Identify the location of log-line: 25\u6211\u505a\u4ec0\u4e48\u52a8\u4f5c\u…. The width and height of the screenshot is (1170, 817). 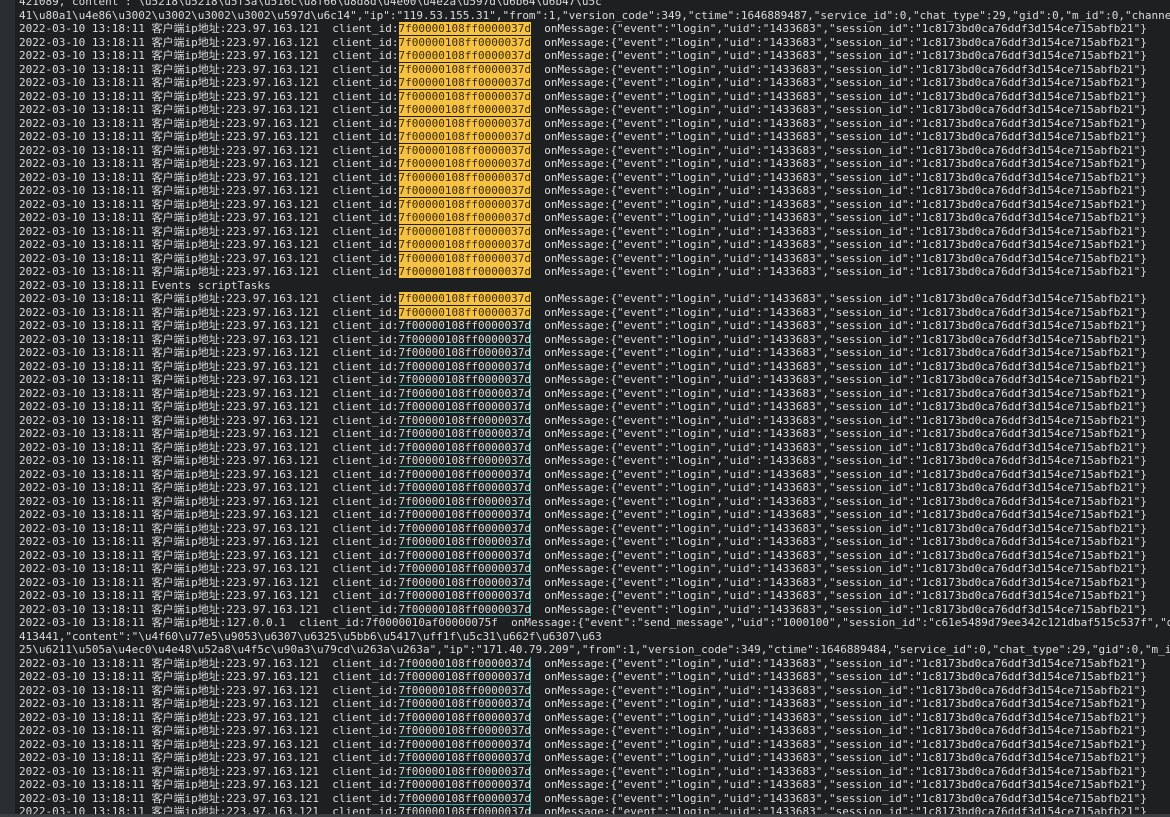
(594, 649).